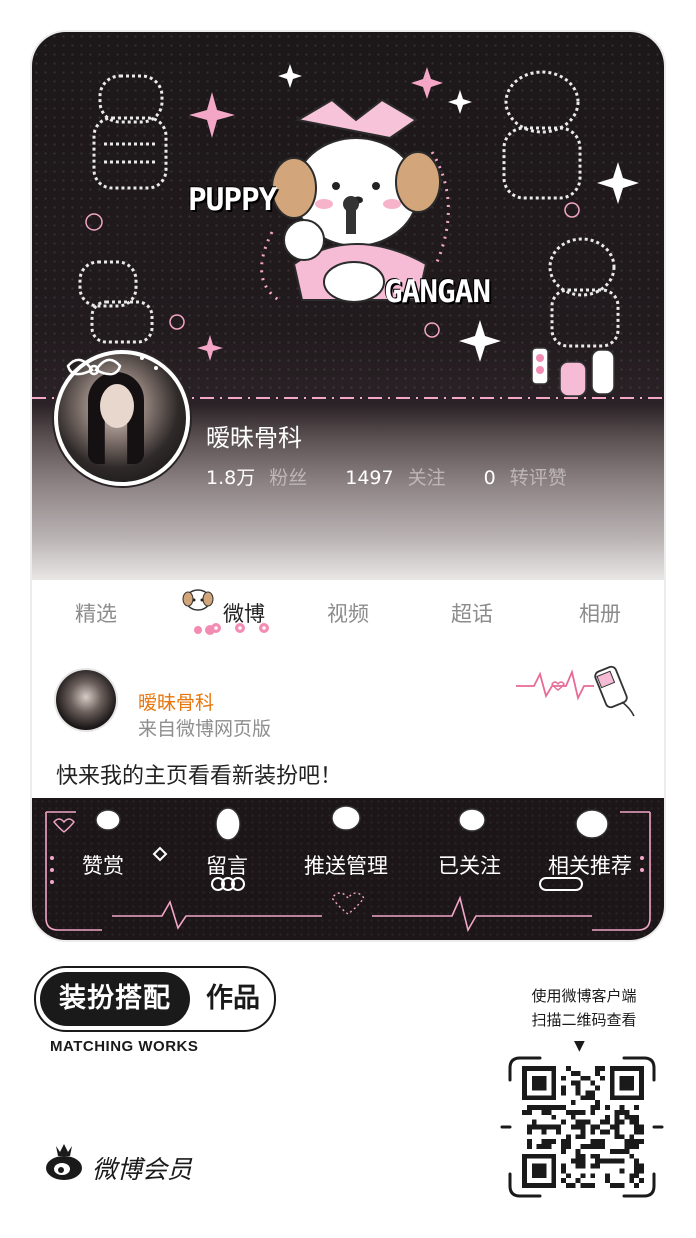 Image resolution: width=696 pixels, height=1238 pixels. I want to click on tab-flowers-icon, so click(240, 628).